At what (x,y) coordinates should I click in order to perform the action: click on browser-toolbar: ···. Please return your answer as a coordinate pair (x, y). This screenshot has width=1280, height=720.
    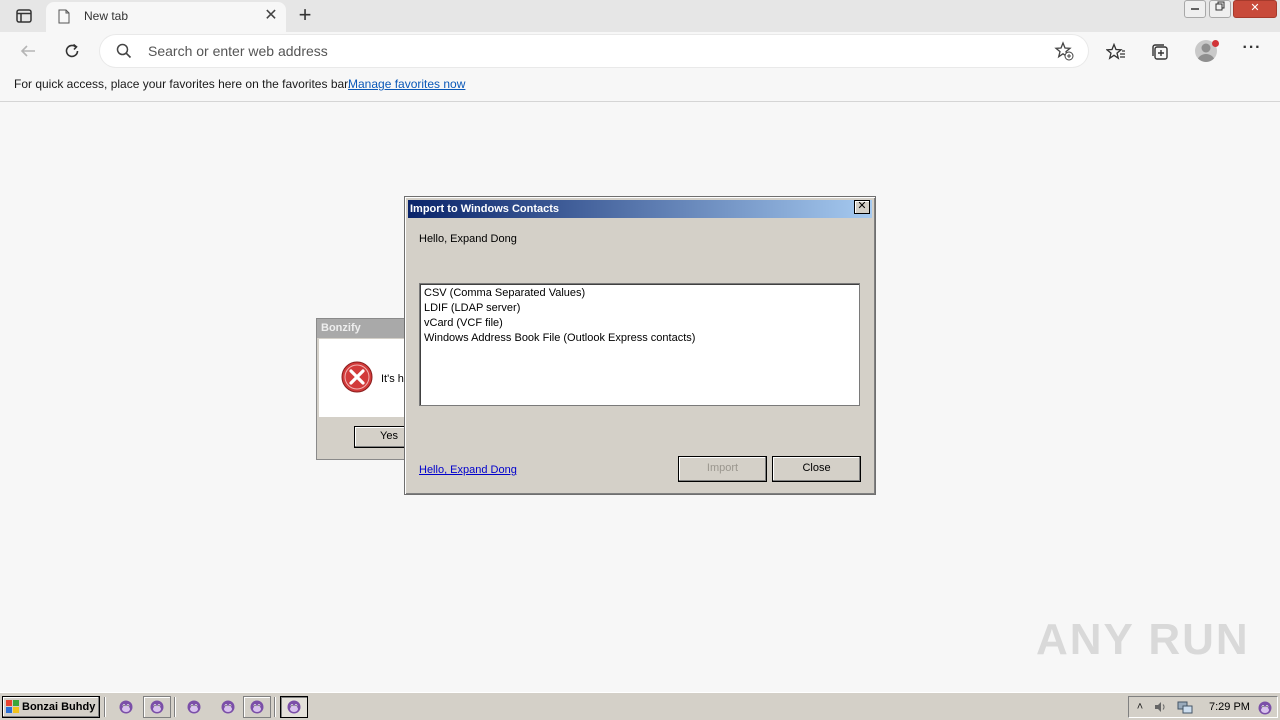
    Looking at the image, I should click on (640, 51).